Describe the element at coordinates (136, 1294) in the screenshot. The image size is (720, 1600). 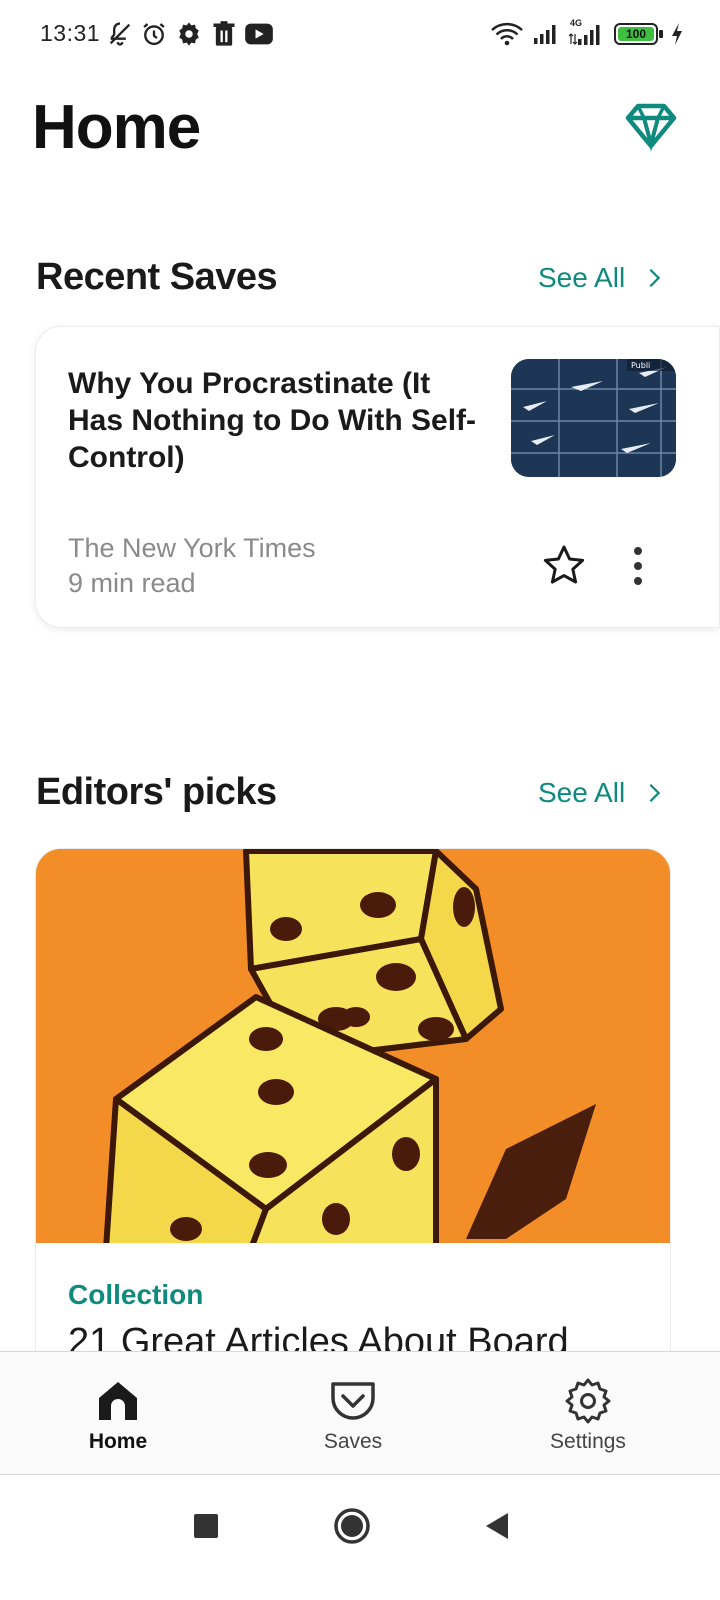
I see `pick-category-label: Collection` at that location.